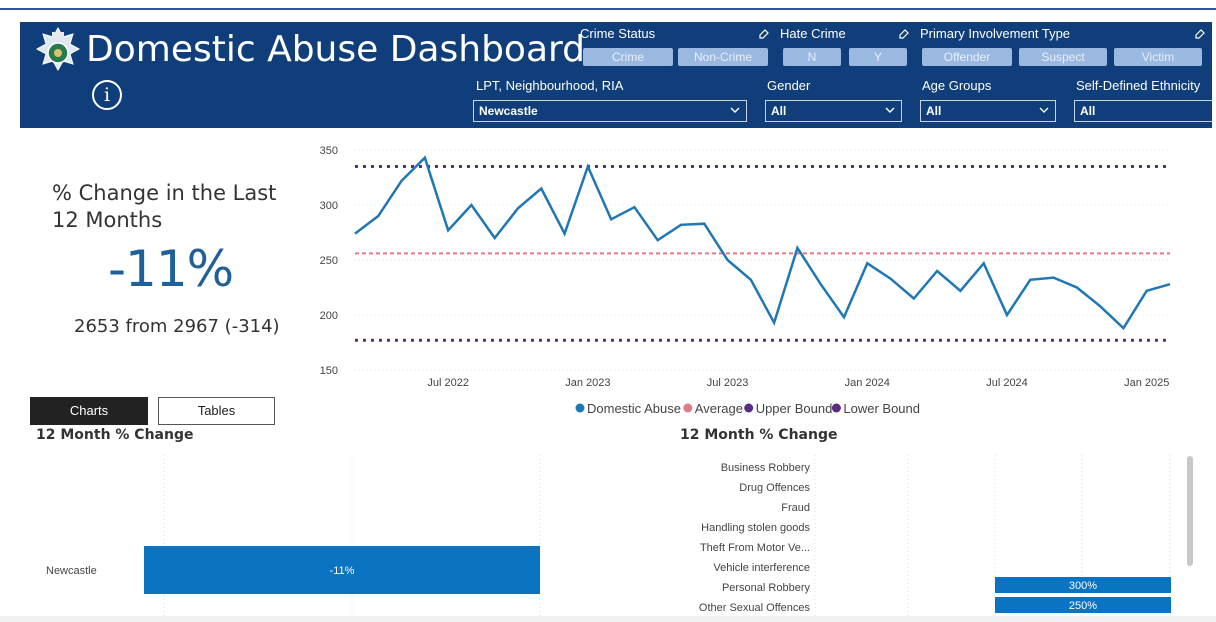  Describe the element at coordinates (293, 535) in the screenshot. I see `area-change-bar-chart: Newcastle -11%` at that location.